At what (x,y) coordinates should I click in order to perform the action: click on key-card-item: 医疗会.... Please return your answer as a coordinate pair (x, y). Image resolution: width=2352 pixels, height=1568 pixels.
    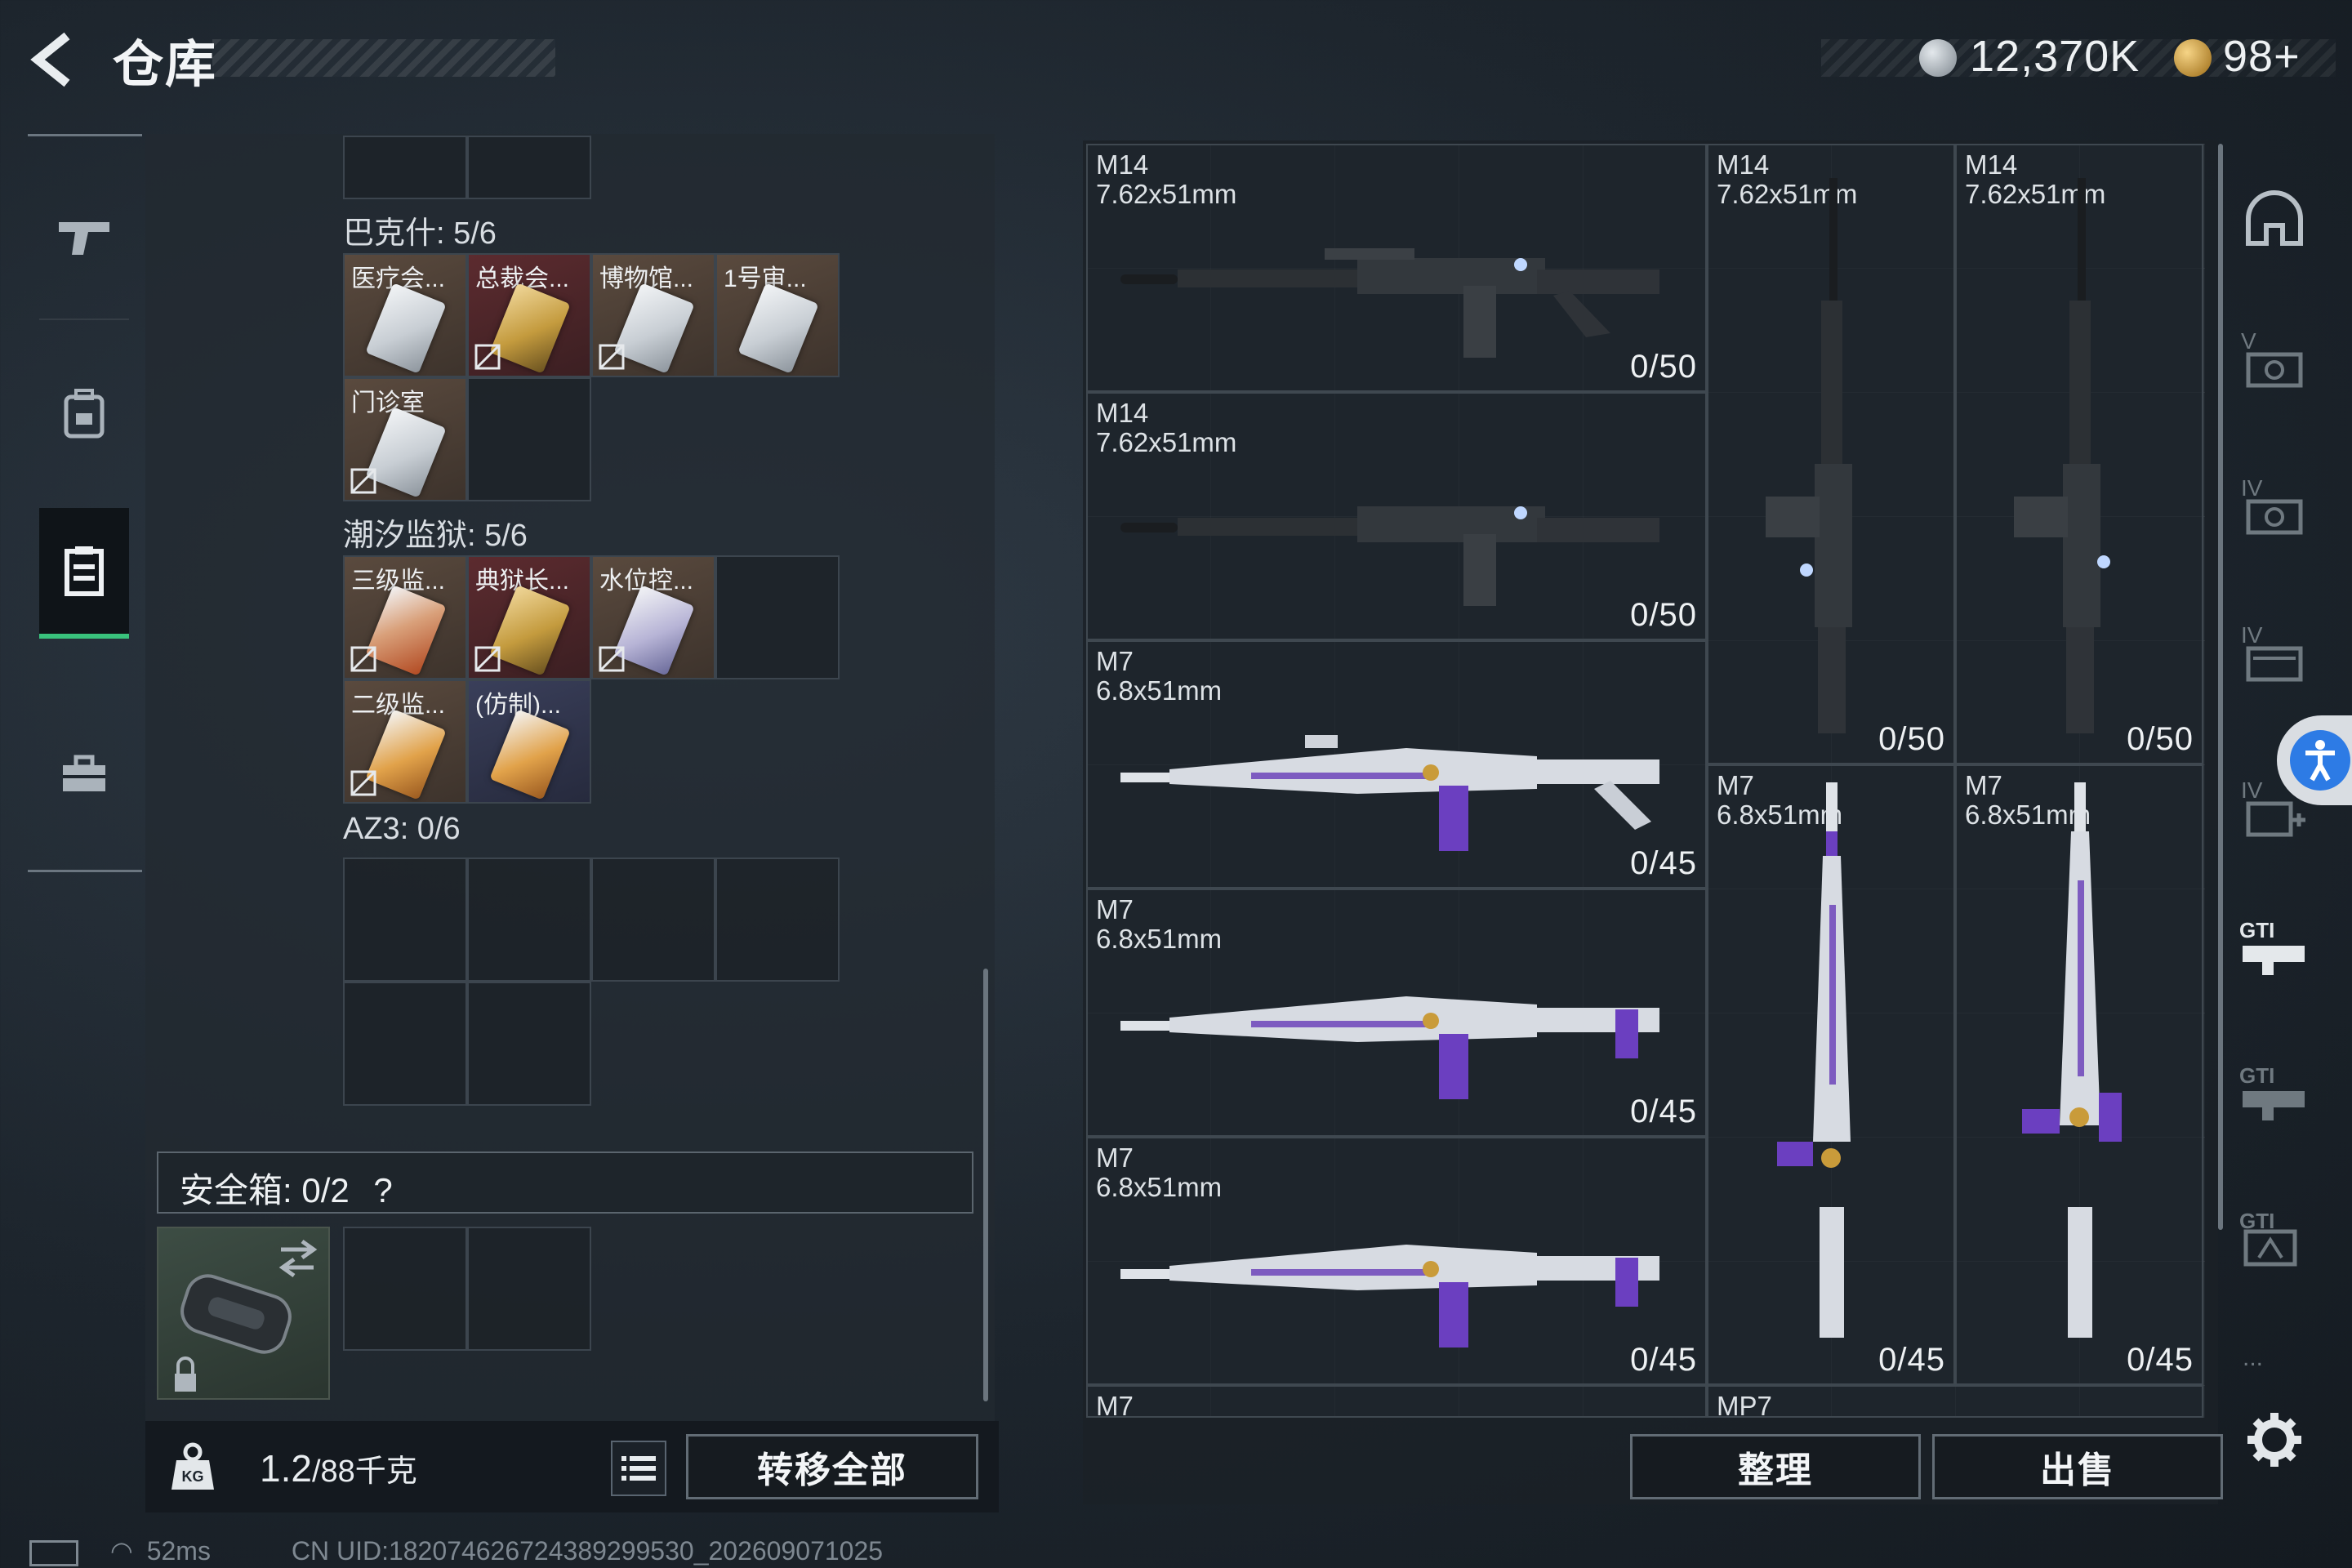
    Looking at the image, I should click on (405, 315).